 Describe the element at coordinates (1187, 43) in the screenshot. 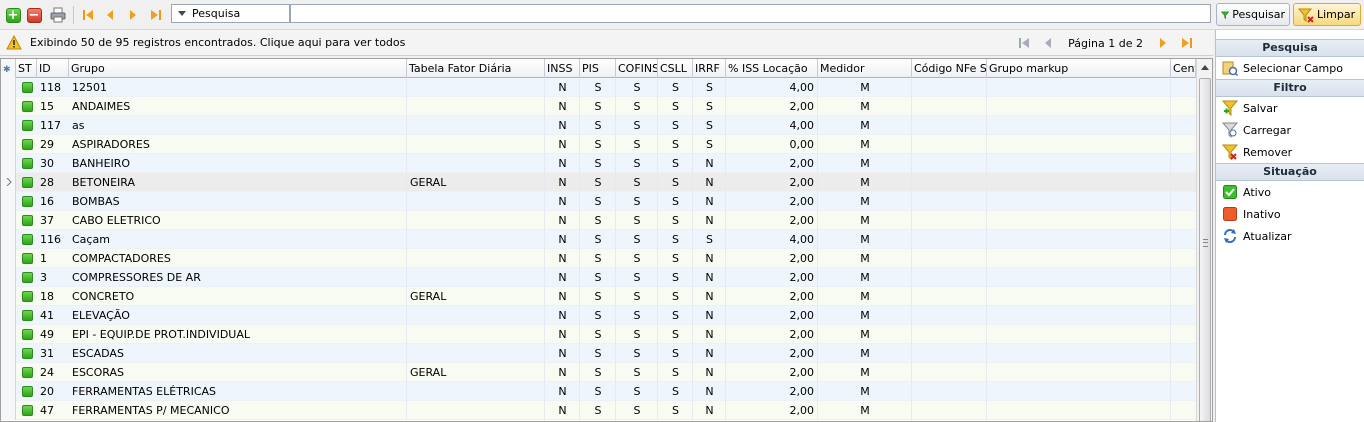

I see `last-page-icon` at that location.